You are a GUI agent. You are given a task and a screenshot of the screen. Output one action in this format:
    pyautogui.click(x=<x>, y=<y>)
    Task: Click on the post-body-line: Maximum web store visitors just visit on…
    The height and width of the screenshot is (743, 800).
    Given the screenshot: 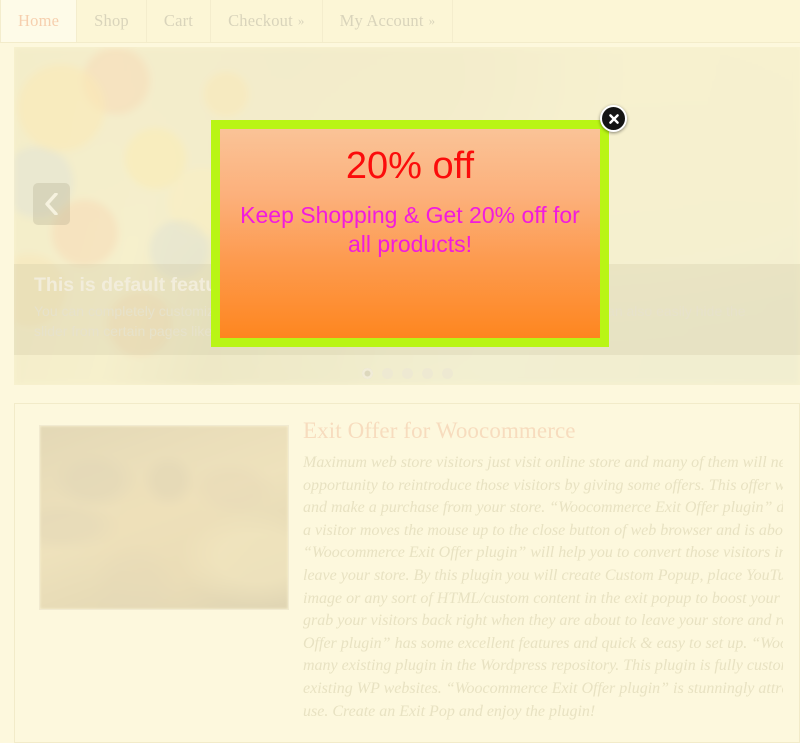 What is the action you would take?
    pyautogui.click(x=543, y=462)
    